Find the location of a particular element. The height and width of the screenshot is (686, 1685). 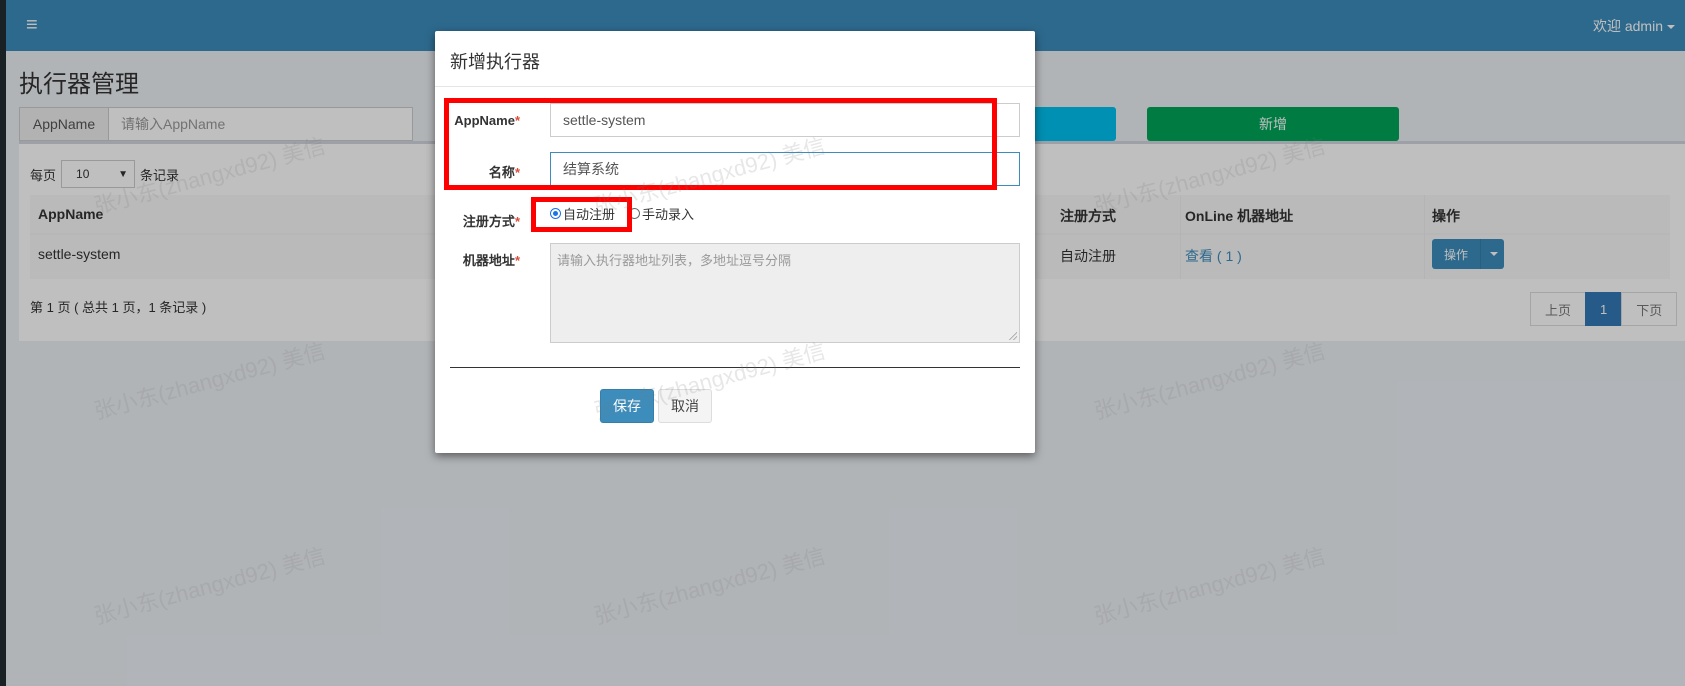

form-divider is located at coordinates (735, 367).